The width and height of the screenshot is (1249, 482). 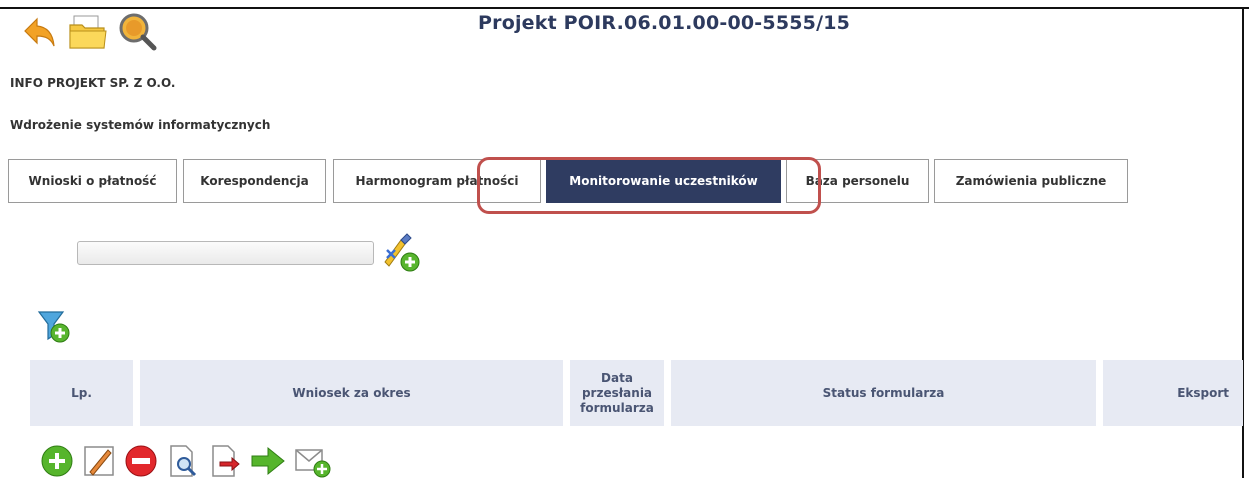 What do you see at coordinates (617, 393) in the screenshot?
I see `column-header-data-przeslania: Data przesłania formularza` at bounding box center [617, 393].